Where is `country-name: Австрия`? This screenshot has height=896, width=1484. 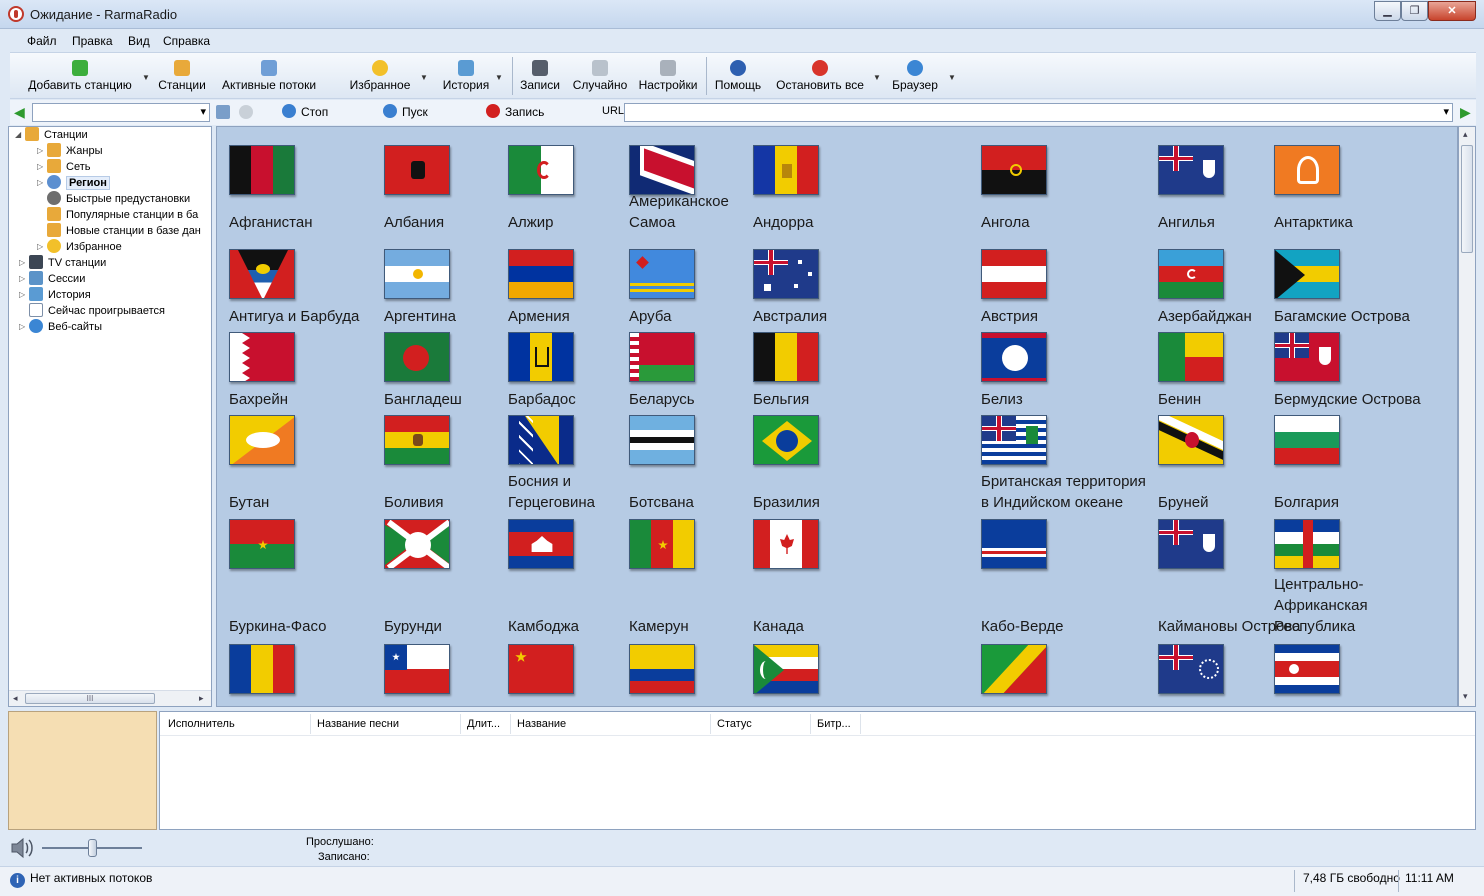 country-name: Австрия is located at coordinates (1068, 316).